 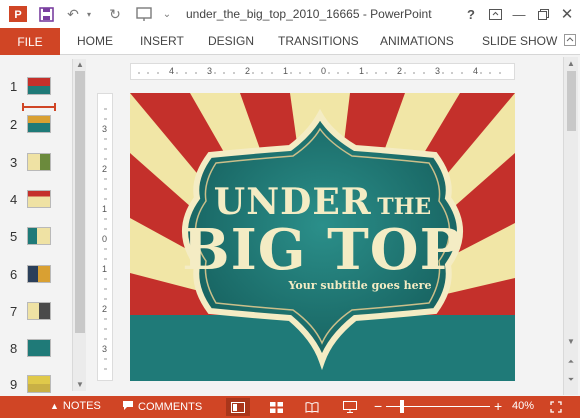 I want to click on tab-design: DESIGN, so click(x=231, y=41).